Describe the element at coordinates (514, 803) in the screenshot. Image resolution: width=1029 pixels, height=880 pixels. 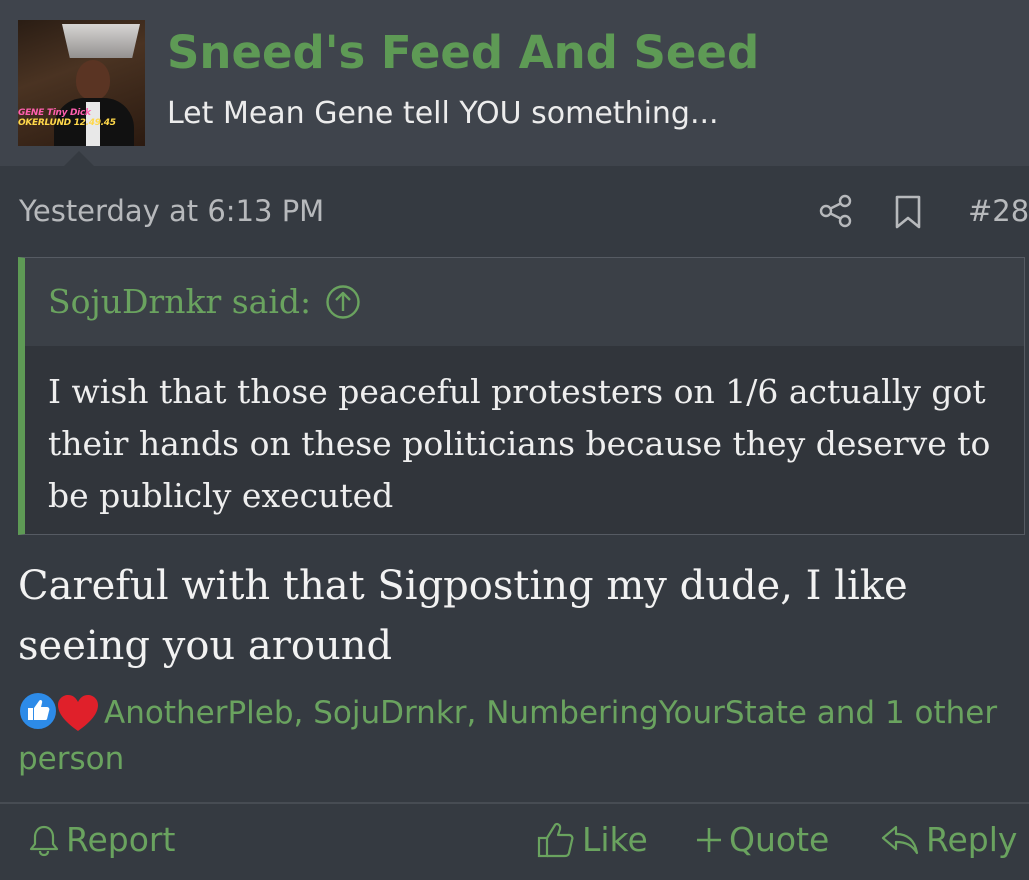
I see `footer-divider` at that location.